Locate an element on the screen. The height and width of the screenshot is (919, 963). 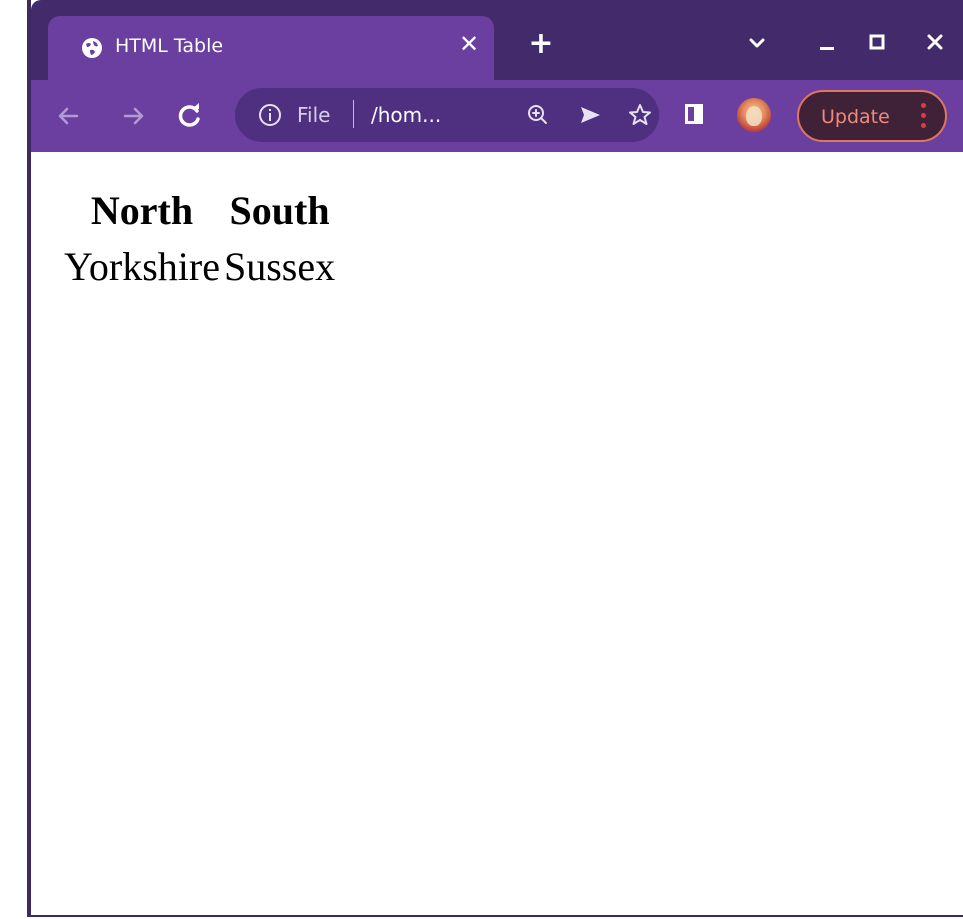
close-icon: ✕ is located at coordinates (469, 44).